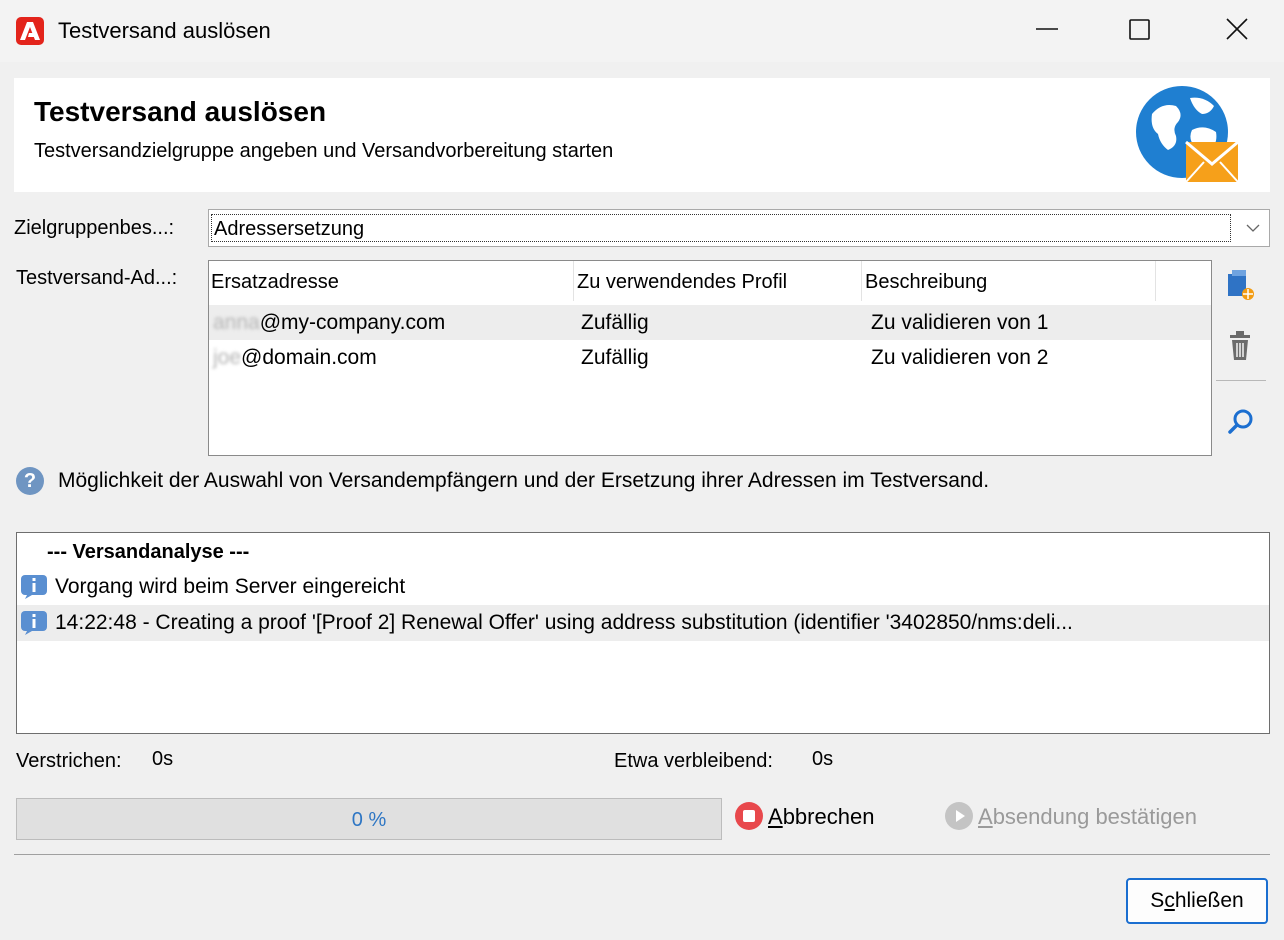  What do you see at coordinates (164, 30) in the screenshot?
I see `window-title: Testversand auslösen` at bounding box center [164, 30].